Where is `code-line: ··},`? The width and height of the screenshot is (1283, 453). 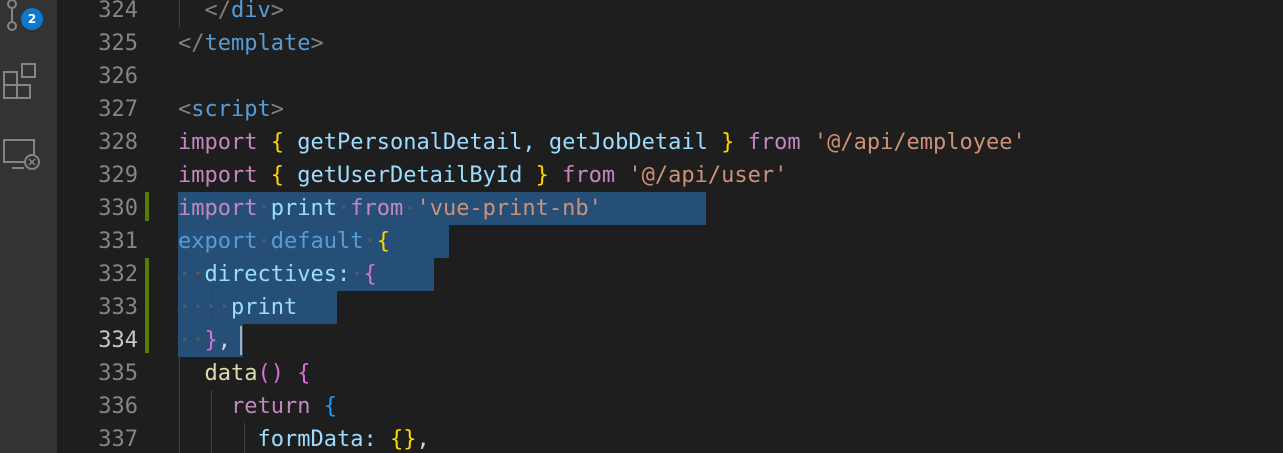 code-line: ··}, is located at coordinates (204, 340).